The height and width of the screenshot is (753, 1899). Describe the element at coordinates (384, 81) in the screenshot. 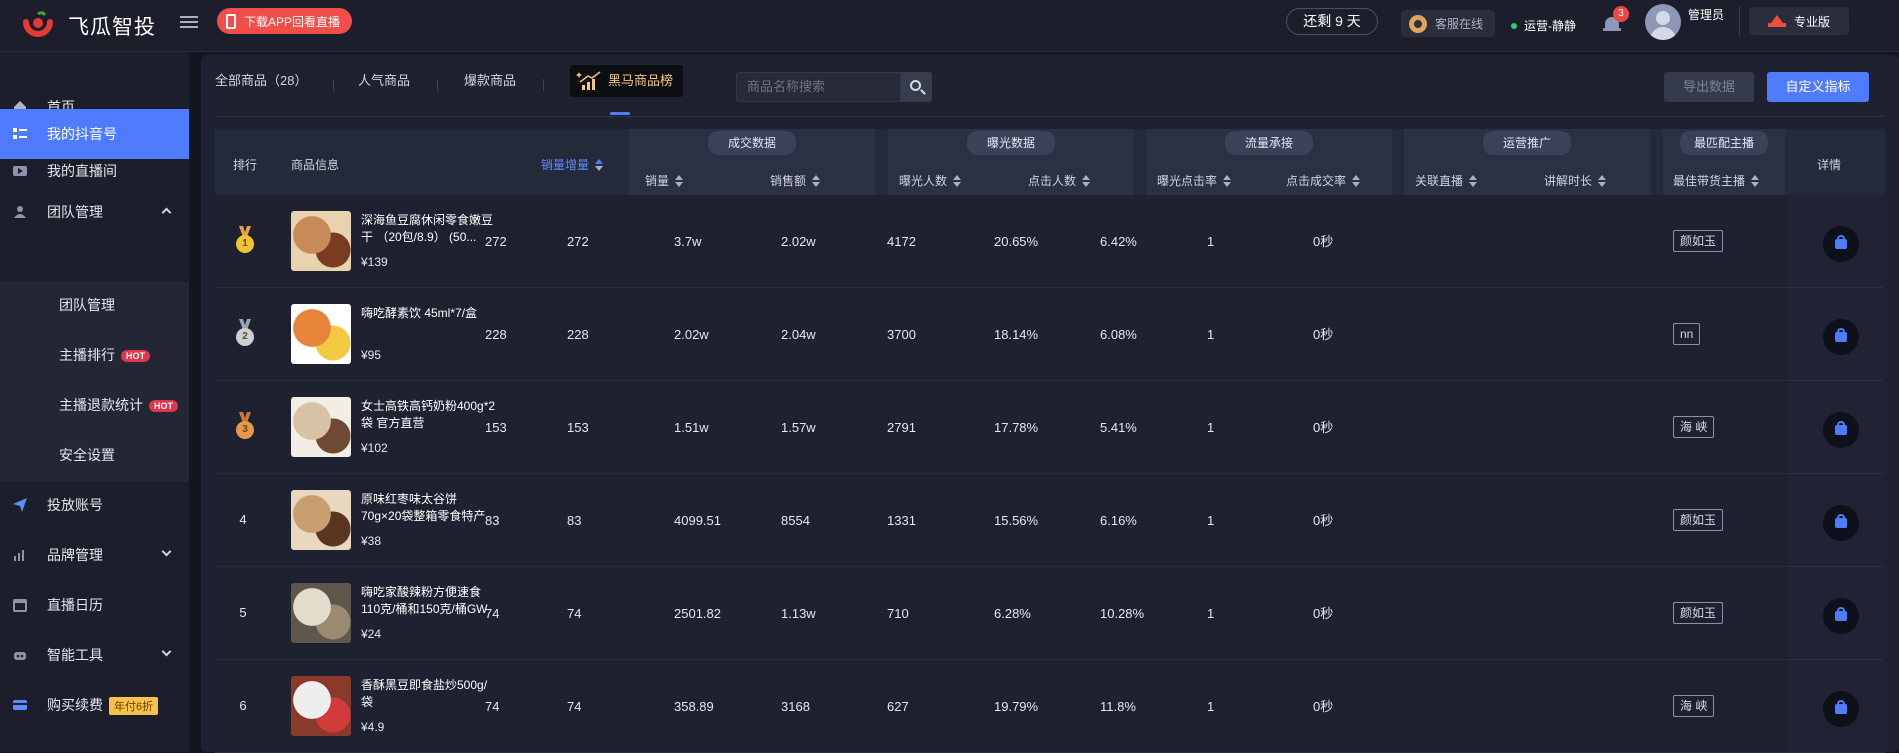

I see `tab-popular-products: 人气商品` at that location.